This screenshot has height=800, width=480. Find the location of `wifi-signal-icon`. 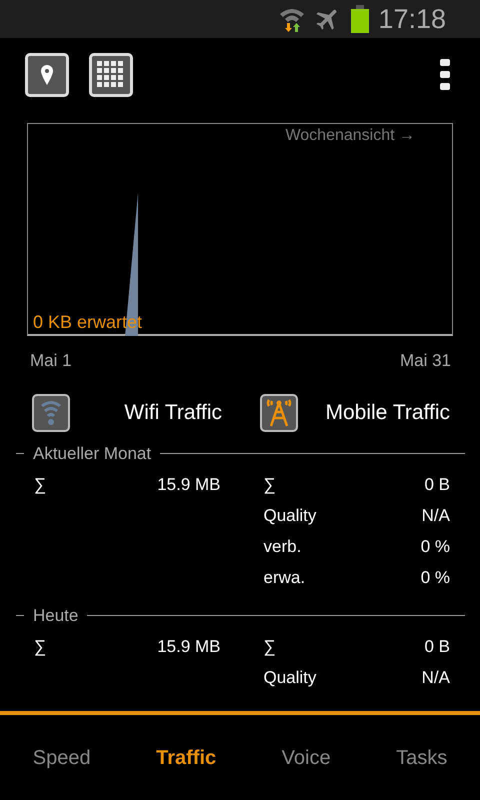

wifi-signal-icon is located at coordinates (51, 413).